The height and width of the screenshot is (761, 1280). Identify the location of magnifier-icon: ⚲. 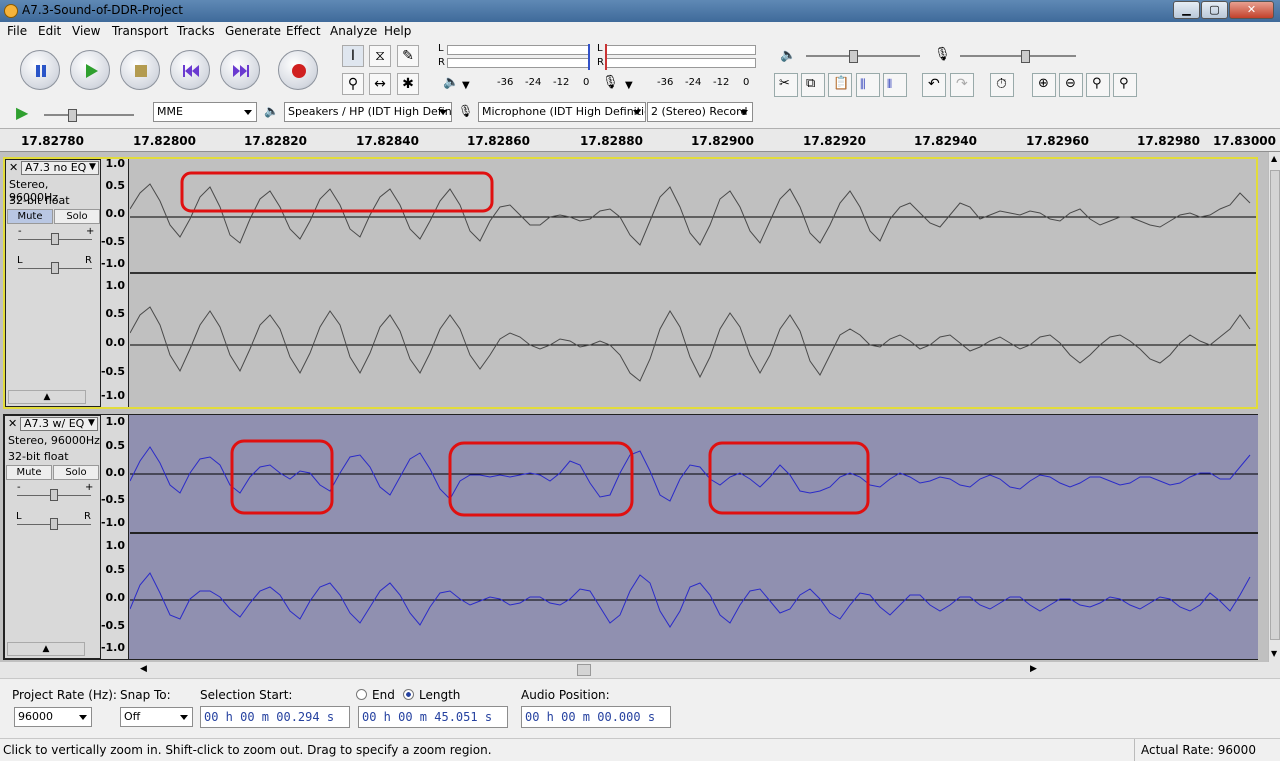
(353, 84).